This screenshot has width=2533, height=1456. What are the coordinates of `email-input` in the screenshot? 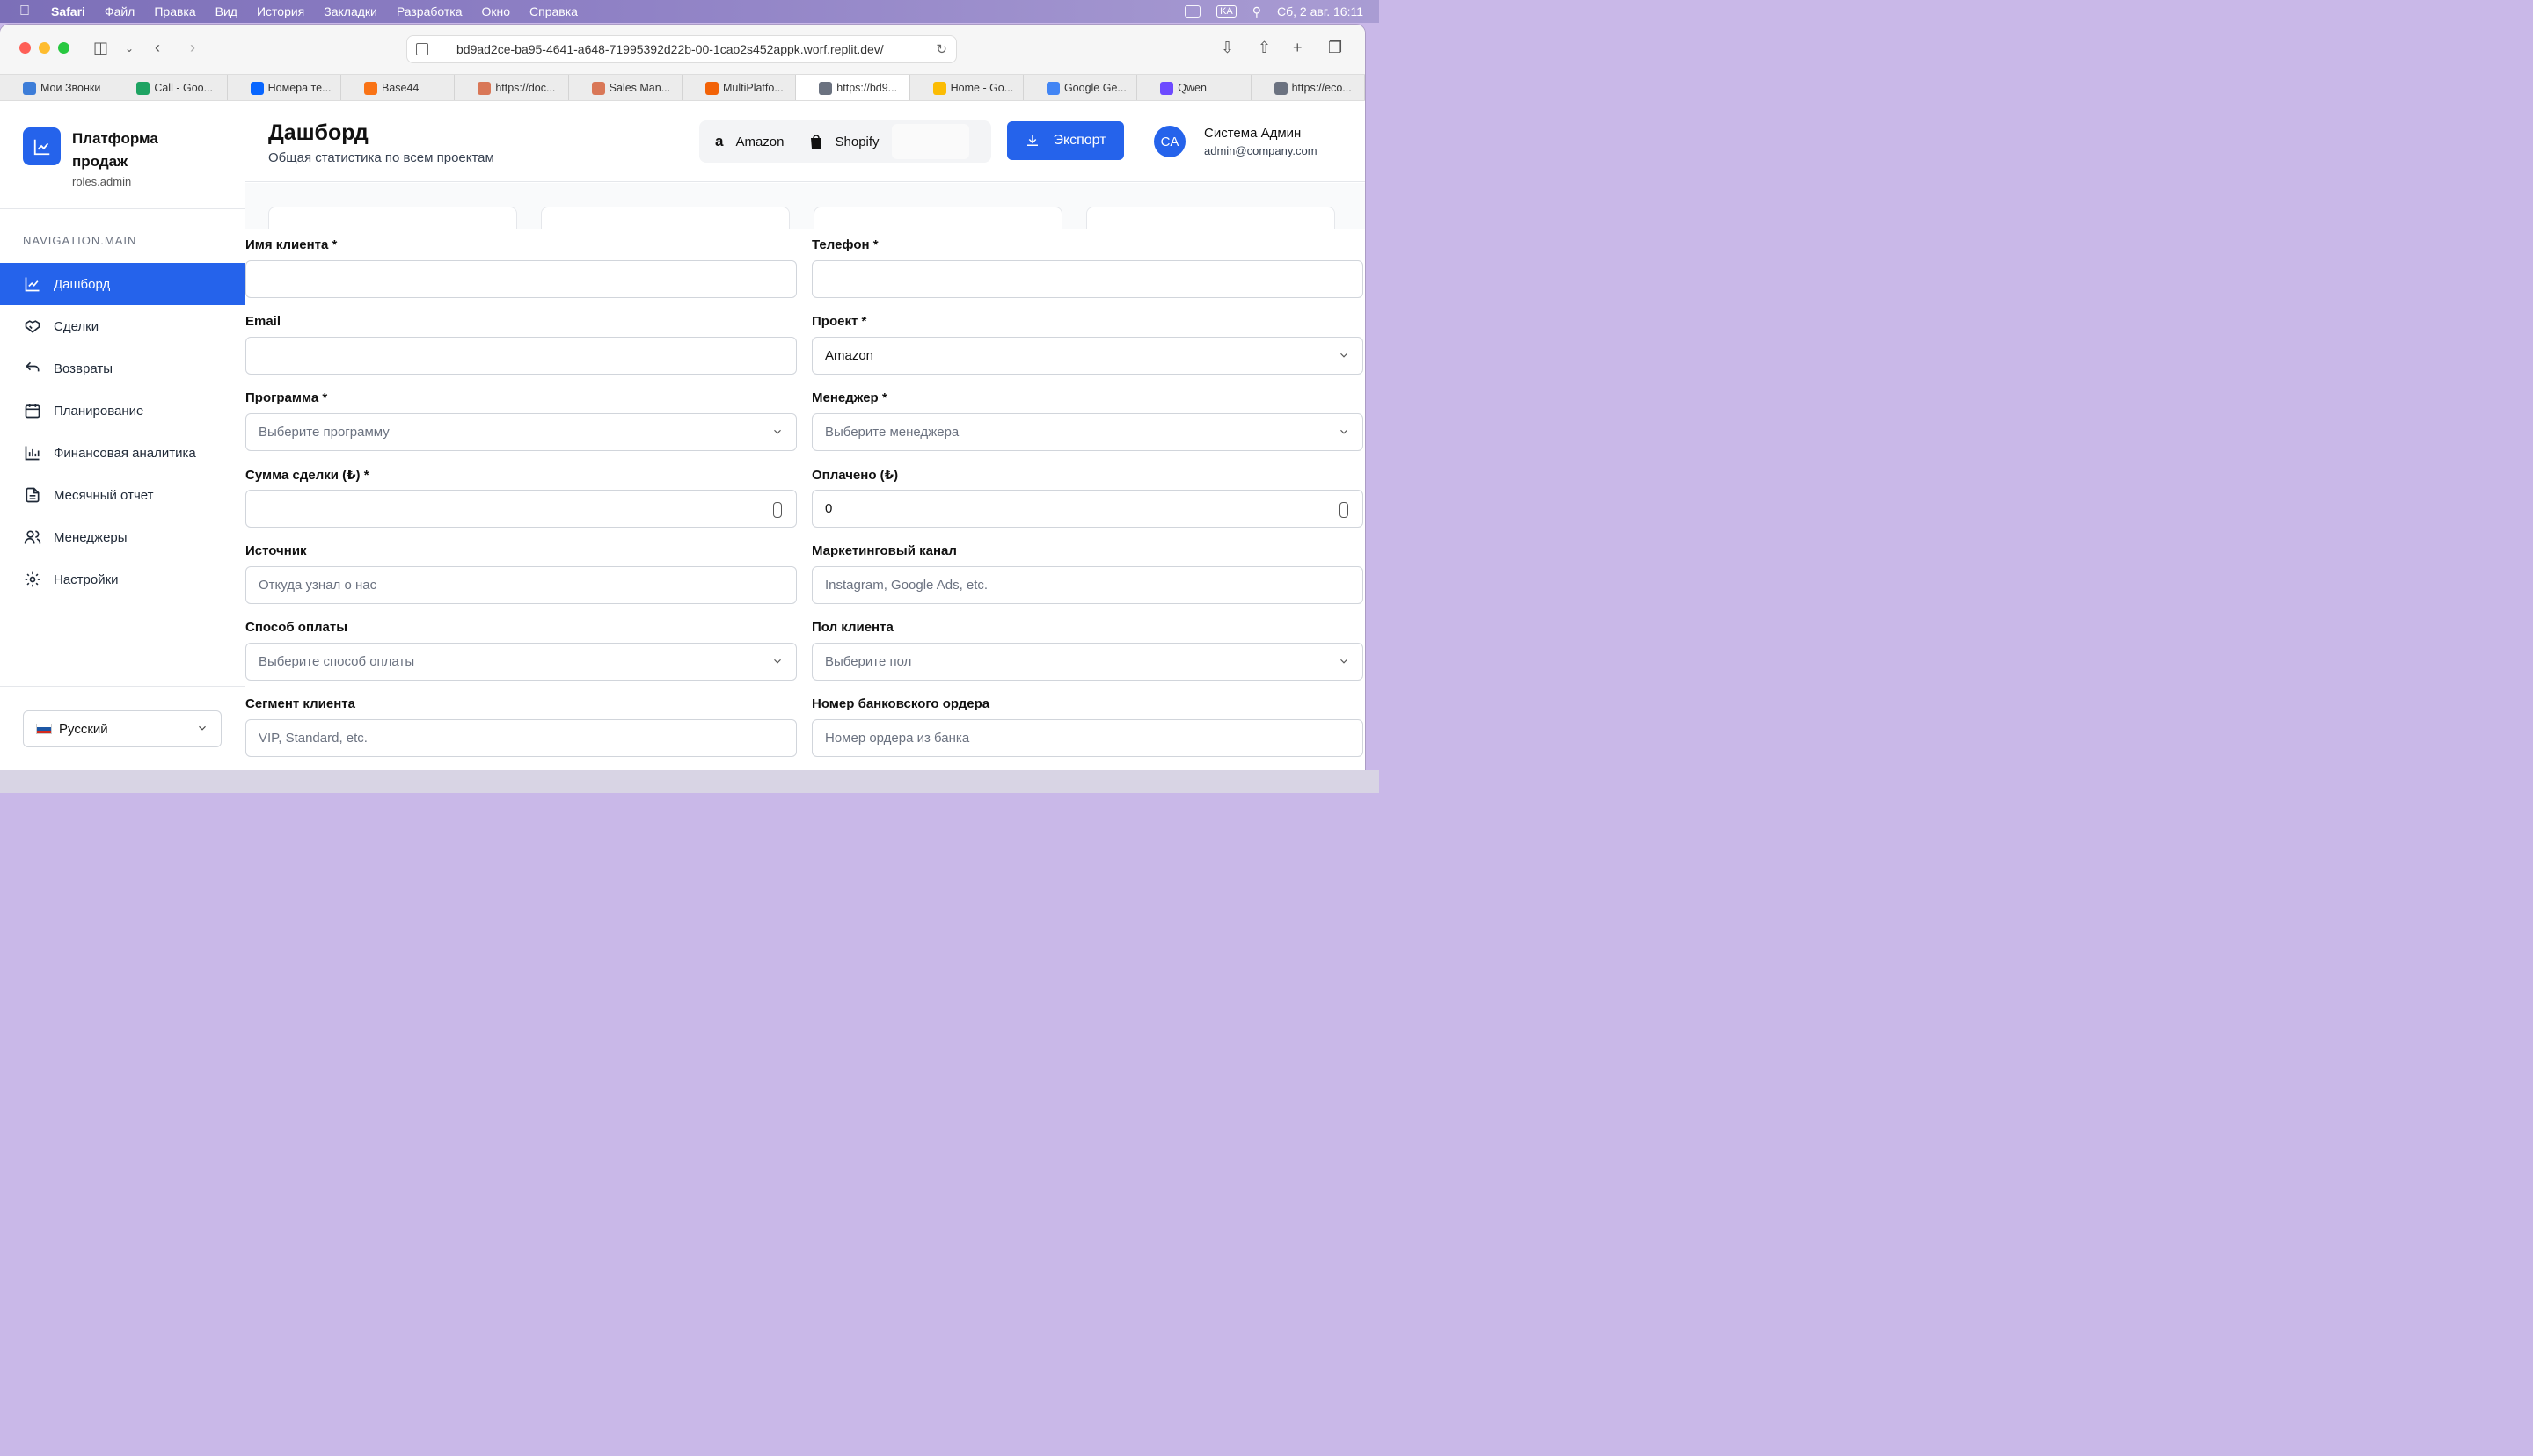 It's located at (521, 356).